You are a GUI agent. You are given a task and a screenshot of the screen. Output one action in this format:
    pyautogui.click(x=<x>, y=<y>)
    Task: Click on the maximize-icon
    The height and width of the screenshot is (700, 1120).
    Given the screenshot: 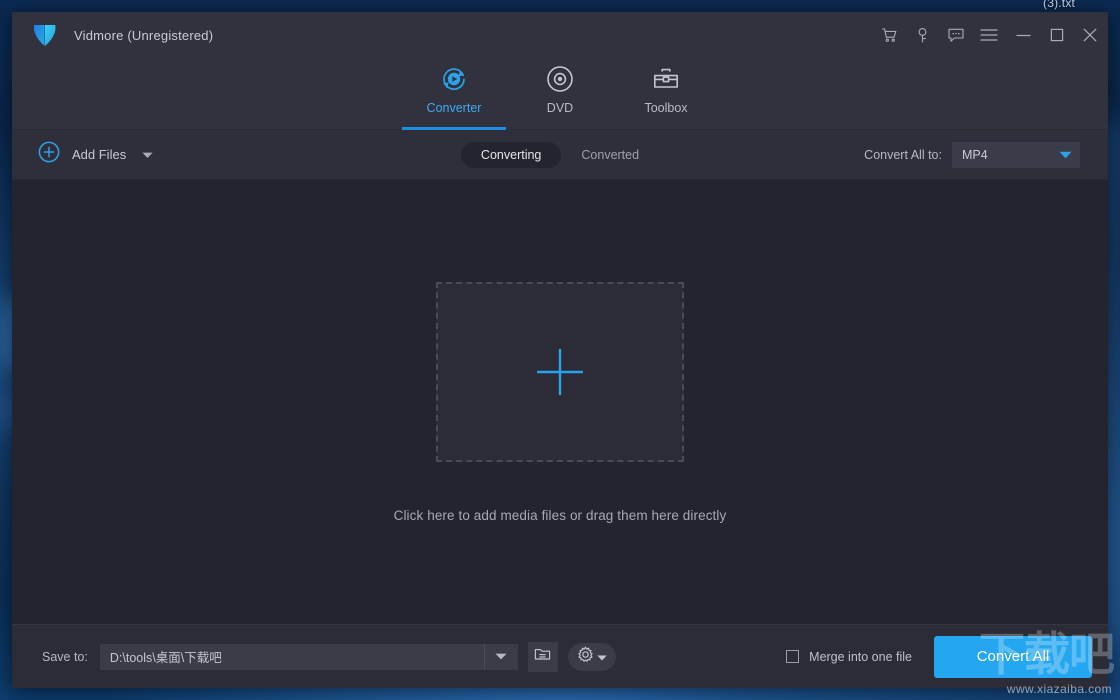 What is the action you would take?
    pyautogui.click(x=1056, y=35)
    